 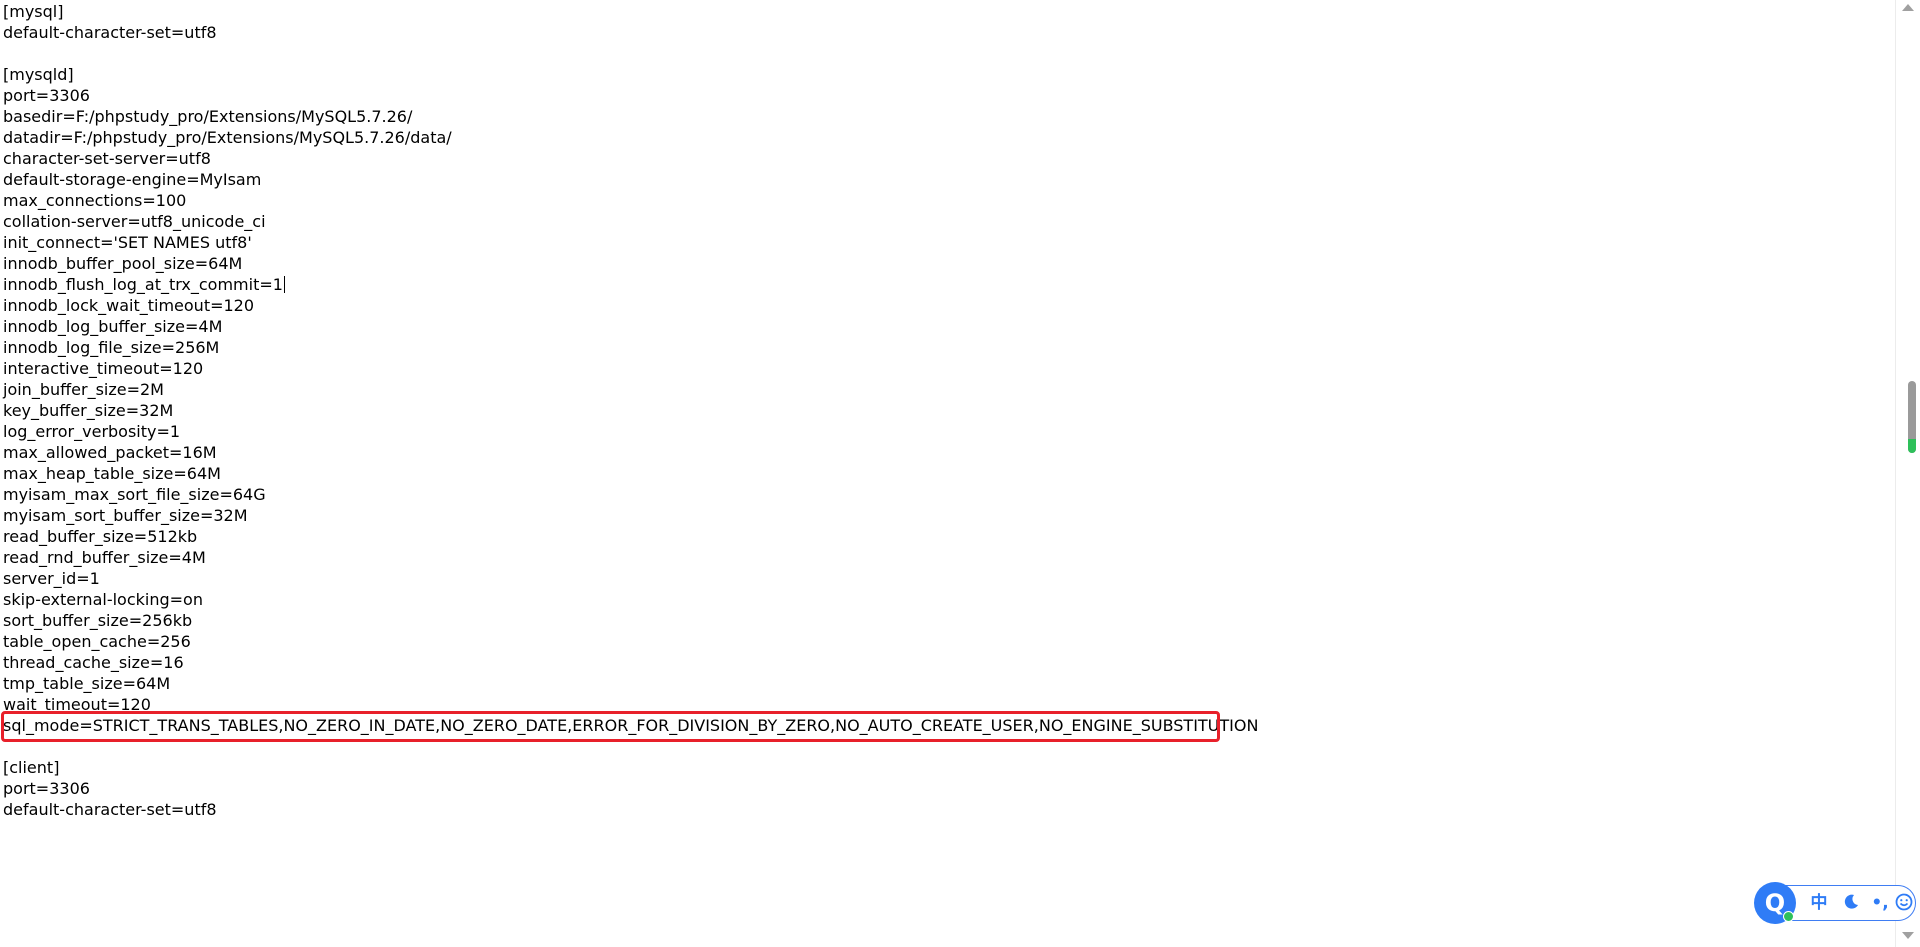 I want to click on editor-line: [client], so click(x=630, y=767).